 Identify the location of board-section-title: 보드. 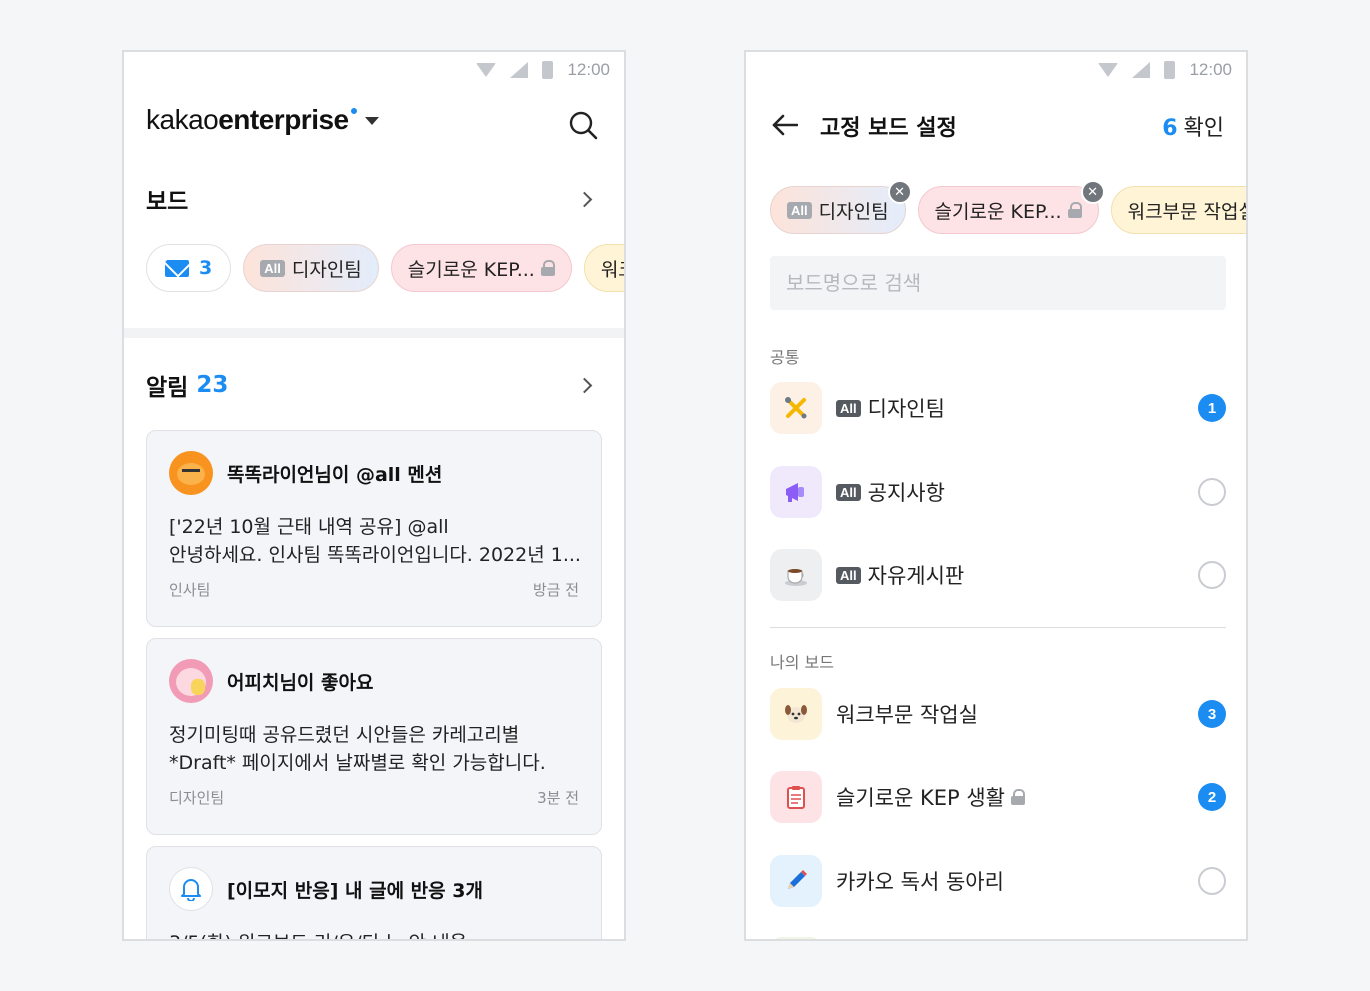
(167, 199).